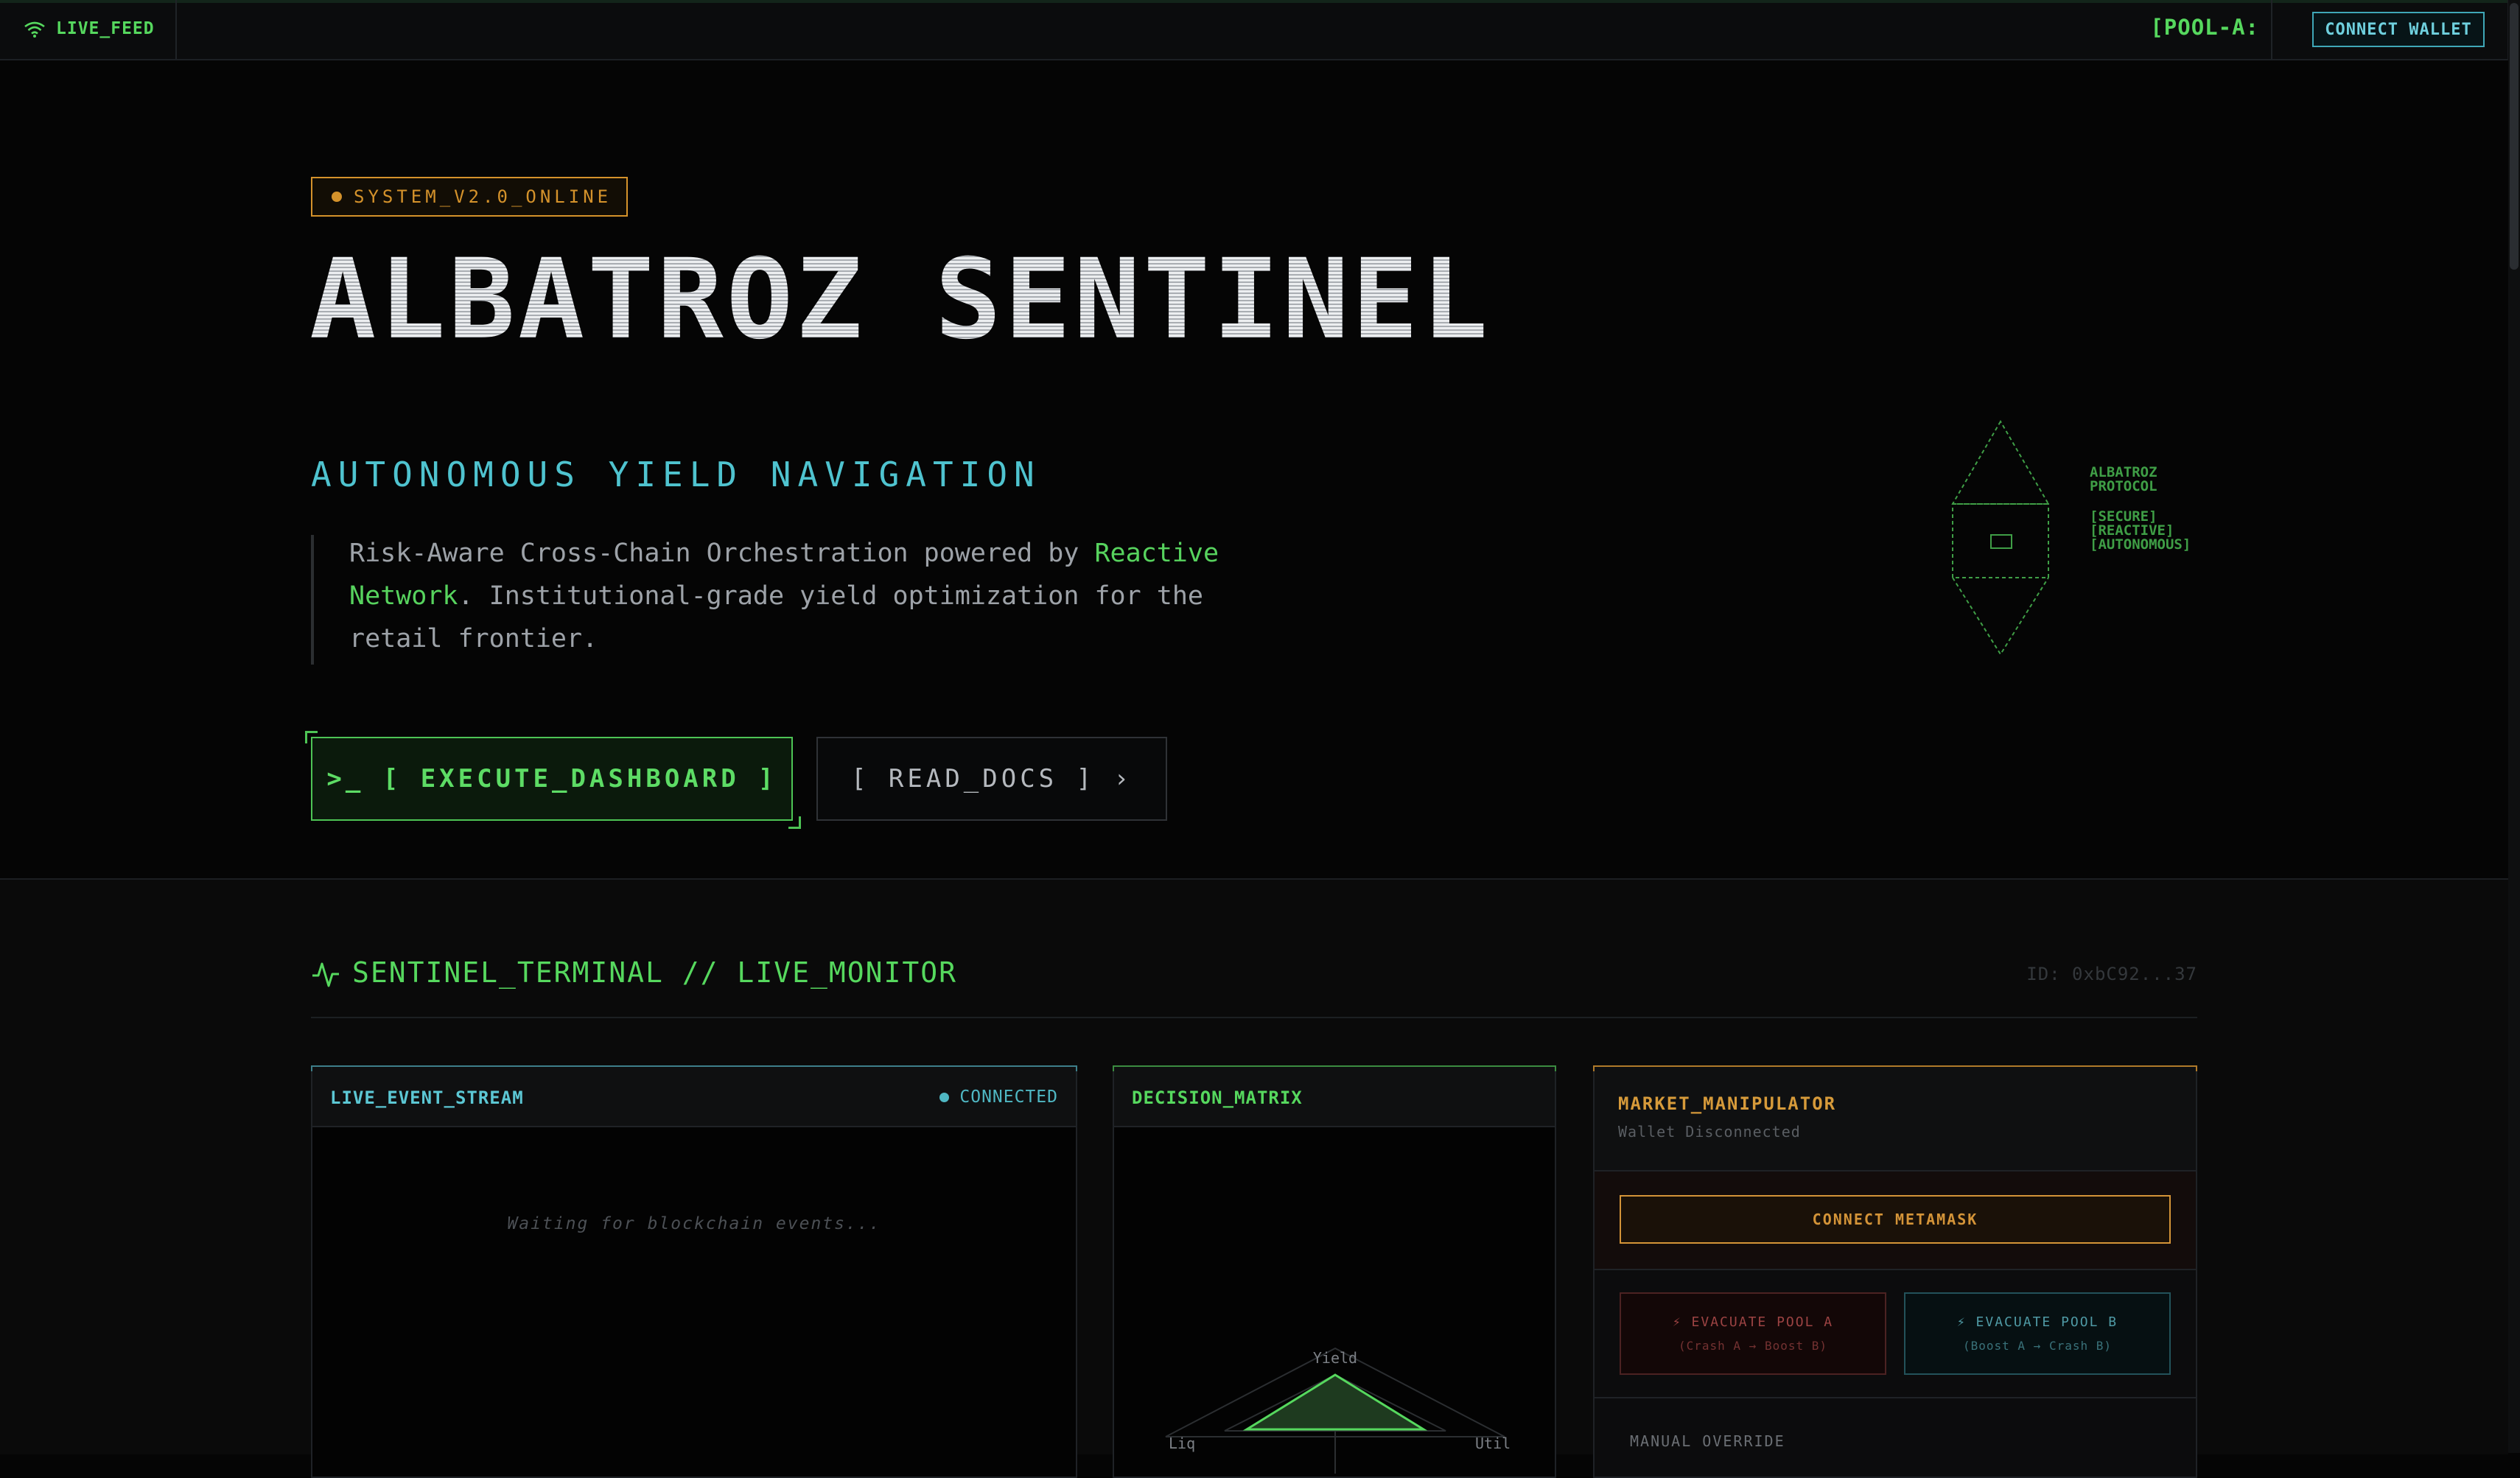 The height and width of the screenshot is (1478, 2520). What do you see at coordinates (2123, 486) in the screenshot?
I see `protocol-label-line: PROTOCOL` at bounding box center [2123, 486].